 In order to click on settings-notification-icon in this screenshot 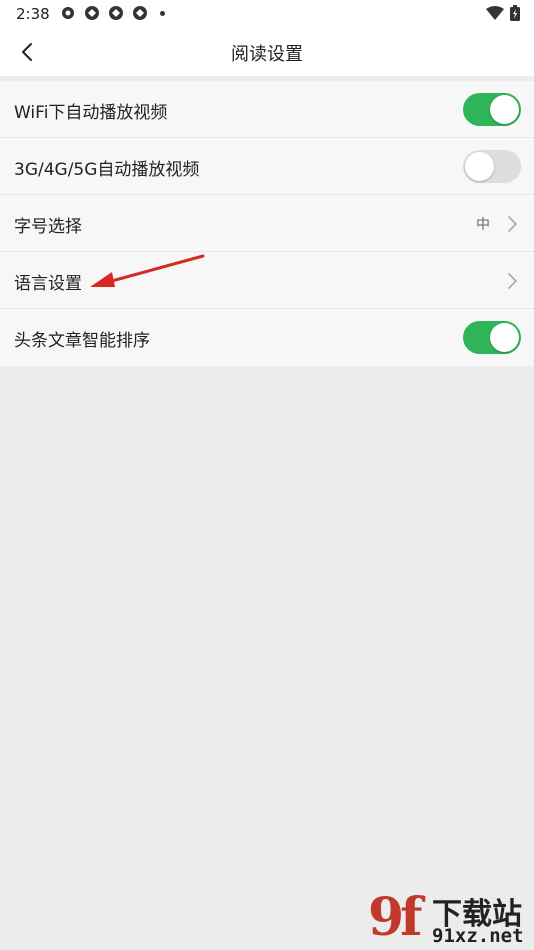, I will do `click(68, 13)`.